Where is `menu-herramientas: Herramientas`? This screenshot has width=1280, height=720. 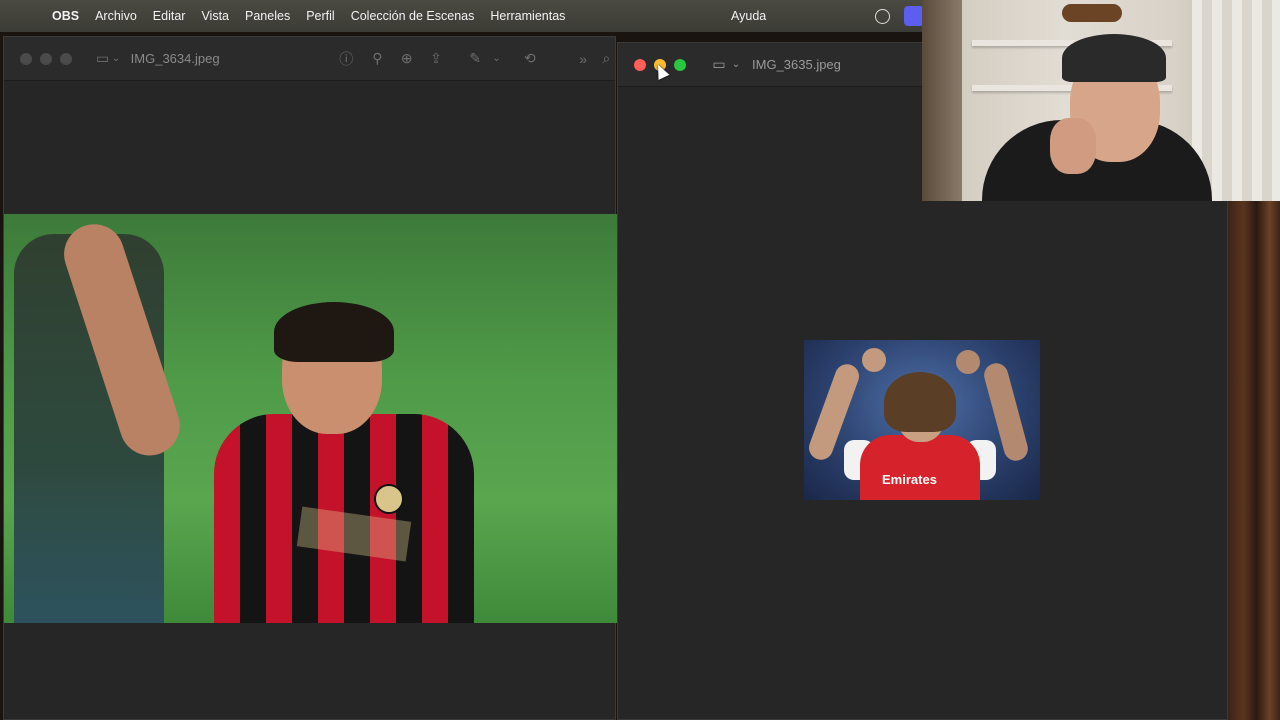 menu-herramientas: Herramientas is located at coordinates (527, 16).